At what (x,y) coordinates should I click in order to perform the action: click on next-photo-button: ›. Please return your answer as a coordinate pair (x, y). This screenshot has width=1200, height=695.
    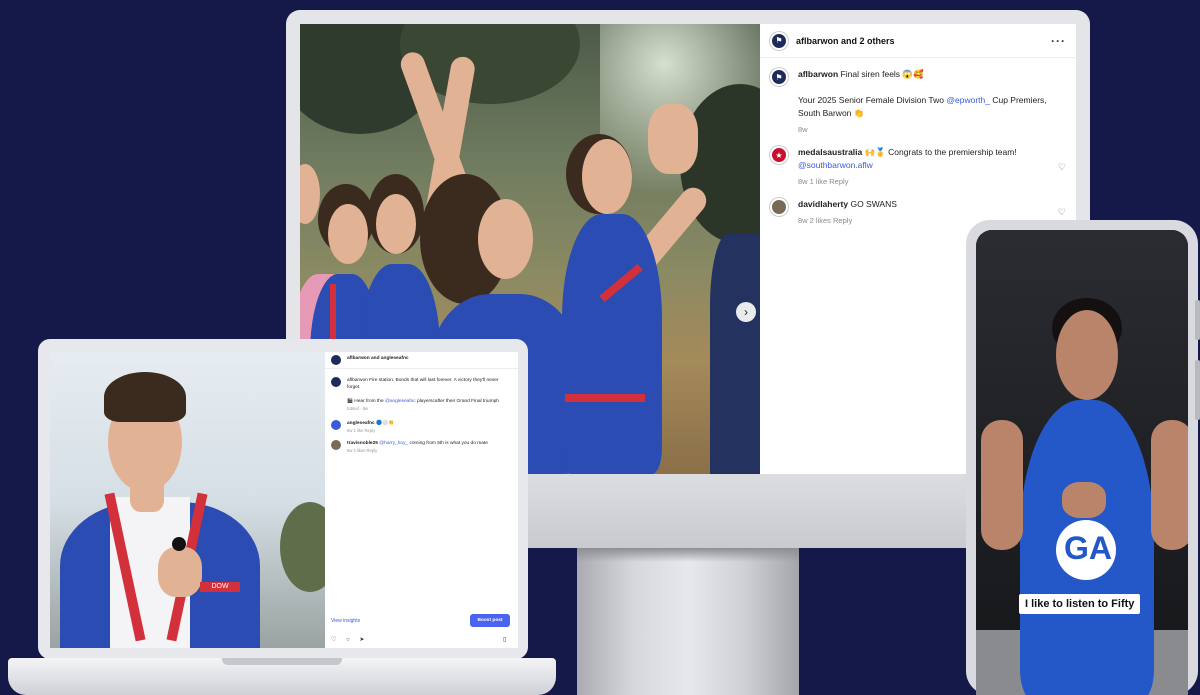
    Looking at the image, I should click on (746, 312).